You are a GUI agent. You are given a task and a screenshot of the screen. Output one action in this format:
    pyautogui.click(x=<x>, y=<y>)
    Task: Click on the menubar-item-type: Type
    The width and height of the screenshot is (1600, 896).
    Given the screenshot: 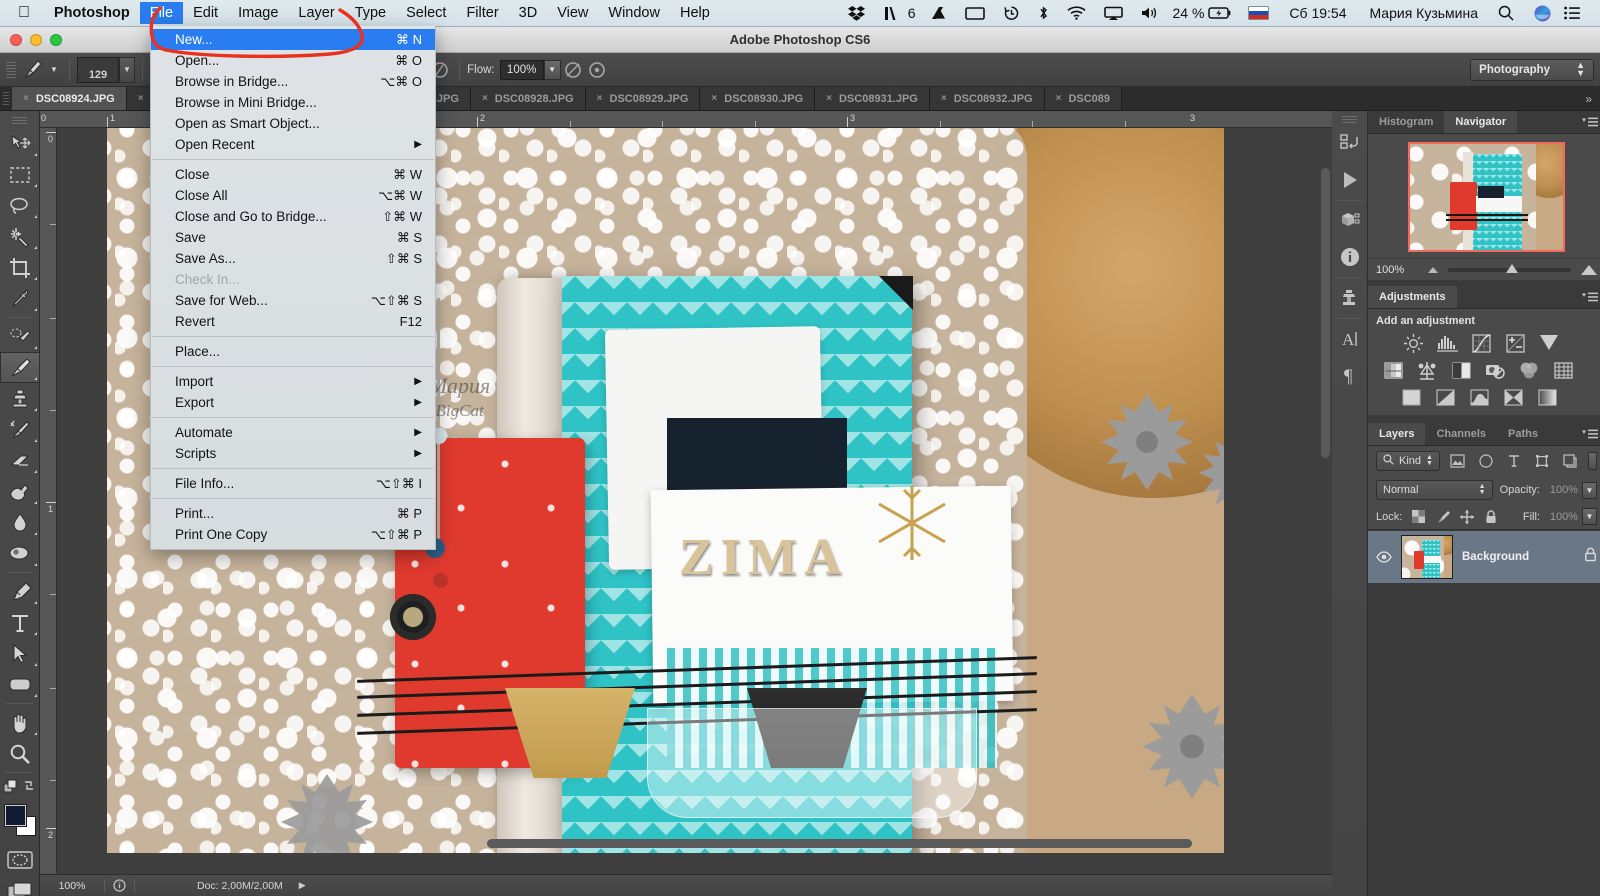 What is the action you would take?
    pyautogui.click(x=370, y=13)
    